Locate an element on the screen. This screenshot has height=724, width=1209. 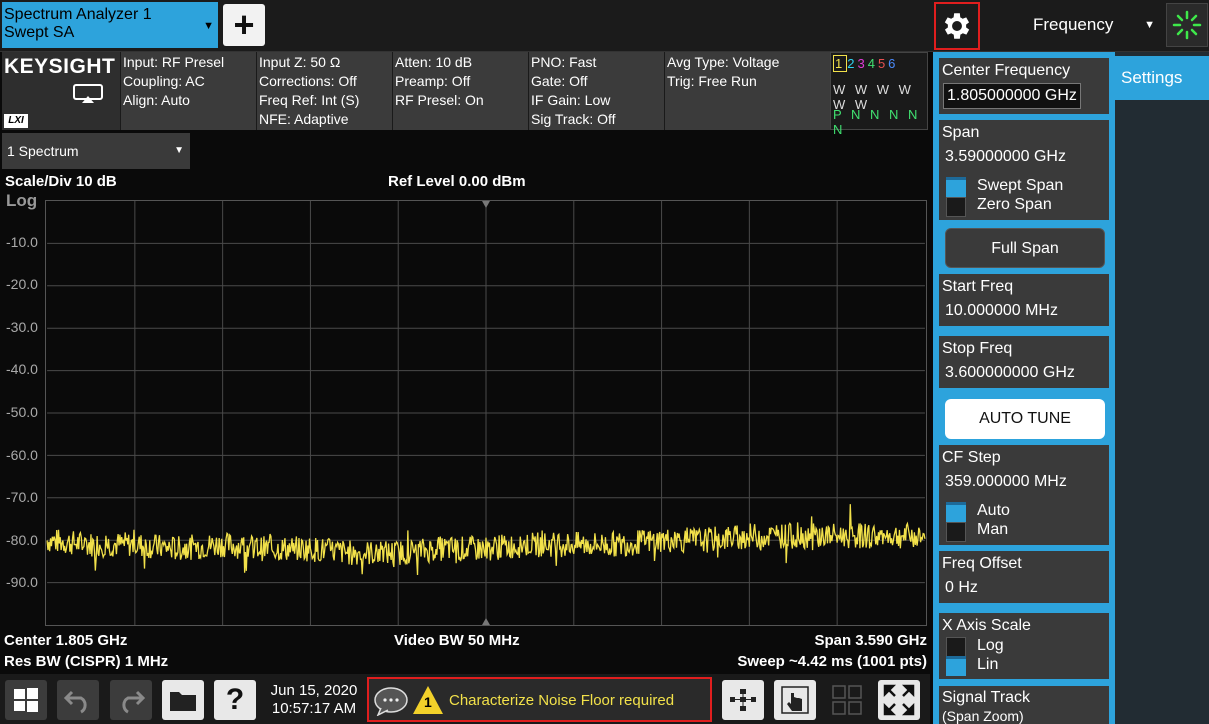
control-title: CF Step is located at coordinates (971, 457).